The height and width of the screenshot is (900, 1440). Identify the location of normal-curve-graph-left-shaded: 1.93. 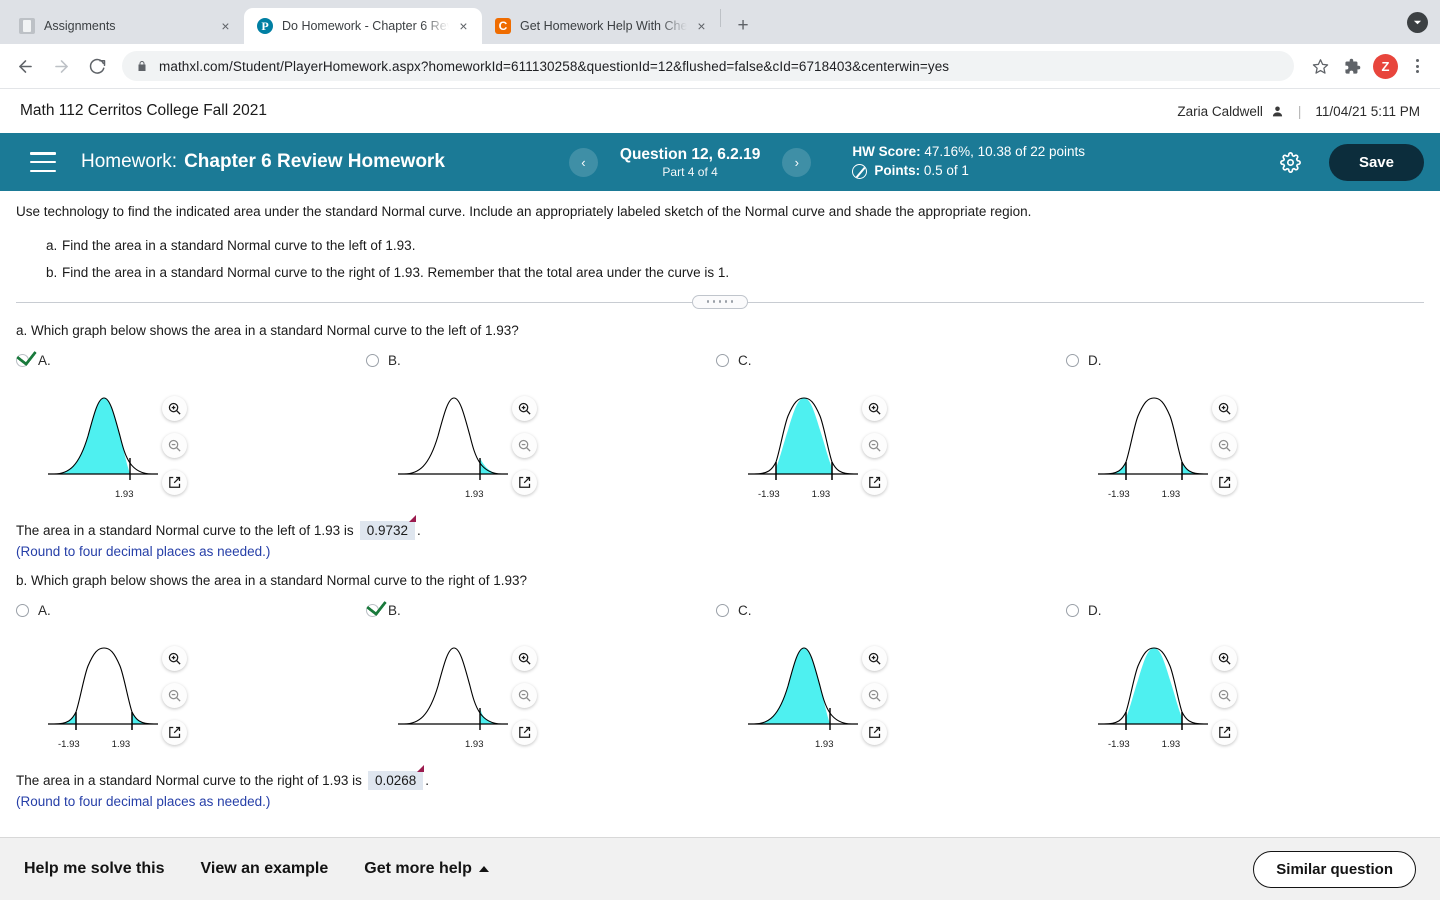
(804, 691).